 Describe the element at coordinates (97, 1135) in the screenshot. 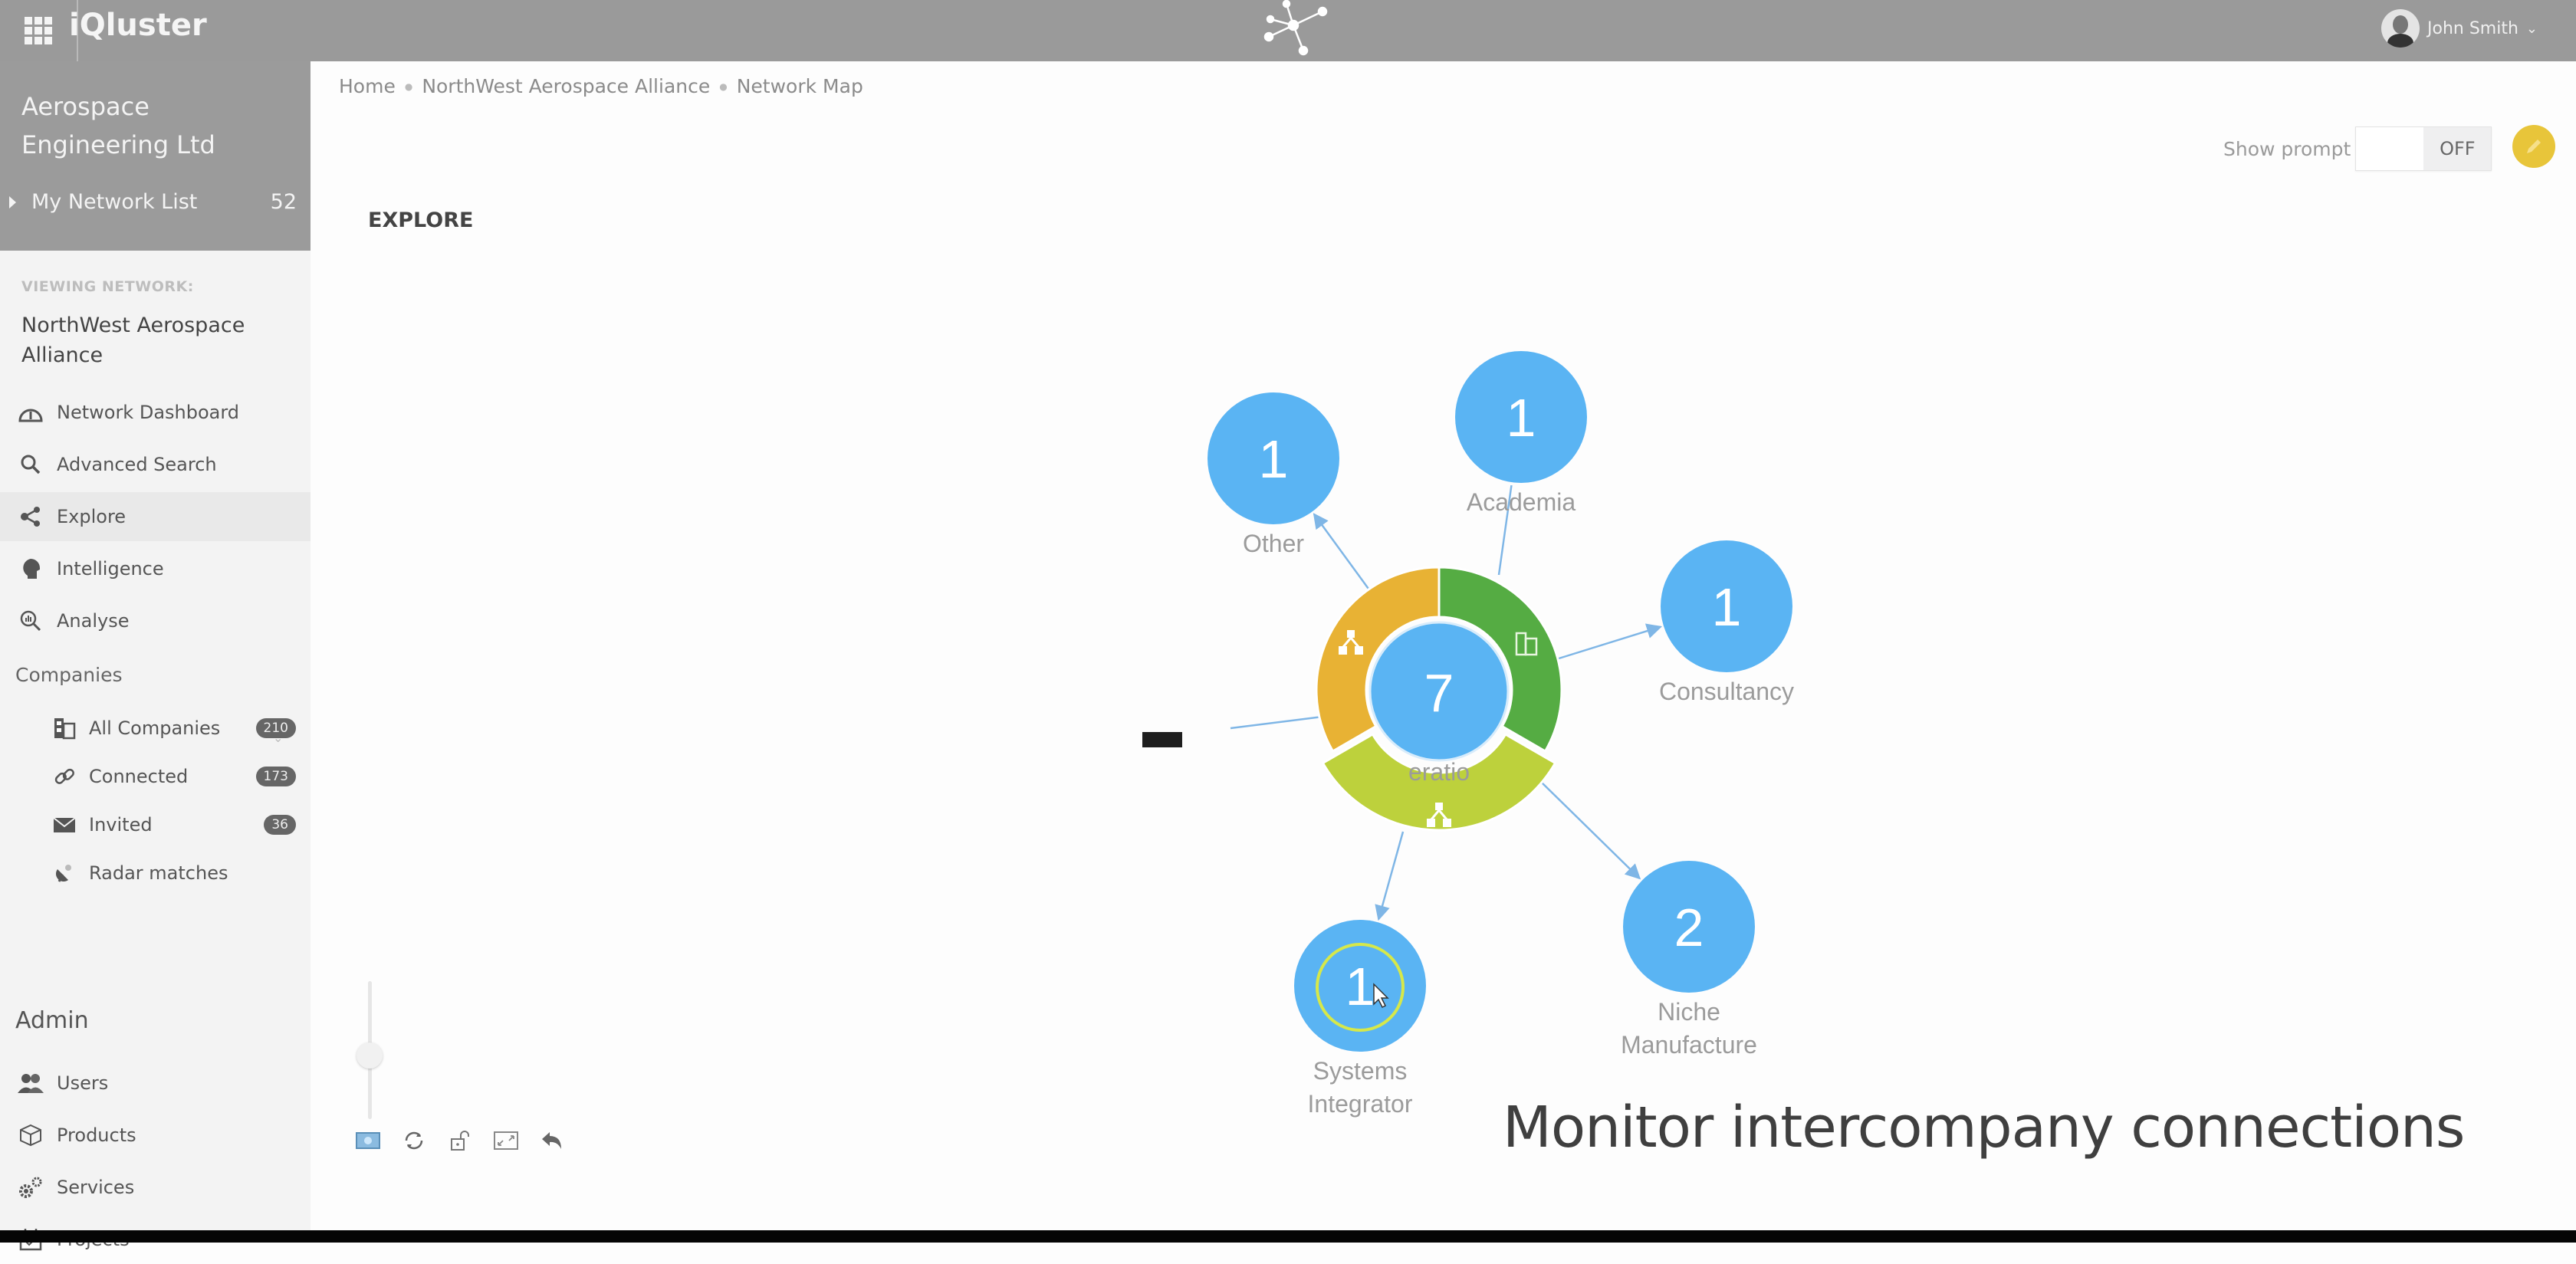

I see `nav-label: Products` at that location.